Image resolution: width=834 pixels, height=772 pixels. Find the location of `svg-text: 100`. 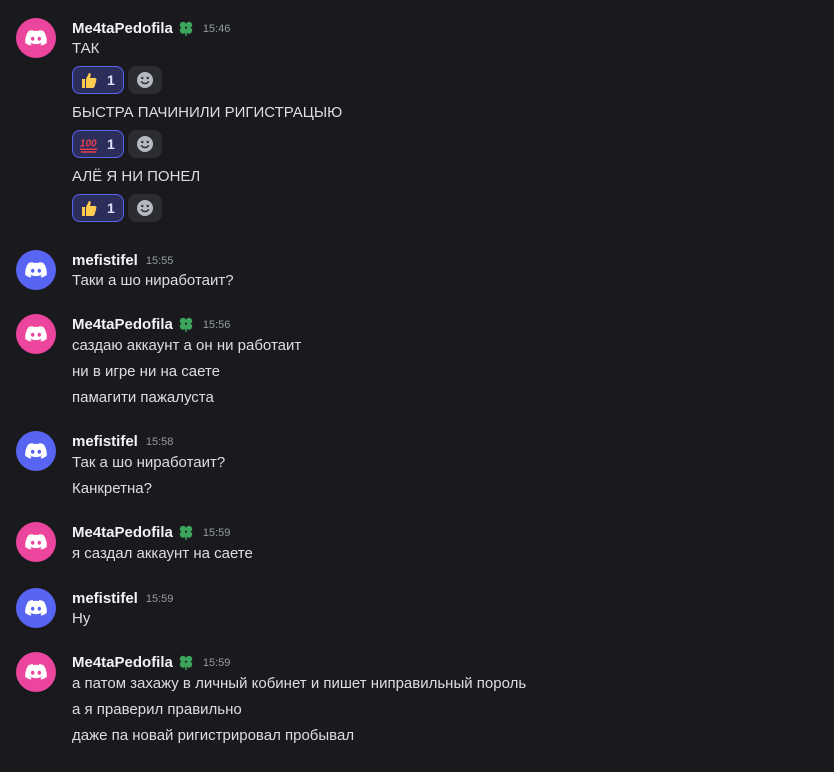

svg-text: 100 is located at coordinates (88, 144).